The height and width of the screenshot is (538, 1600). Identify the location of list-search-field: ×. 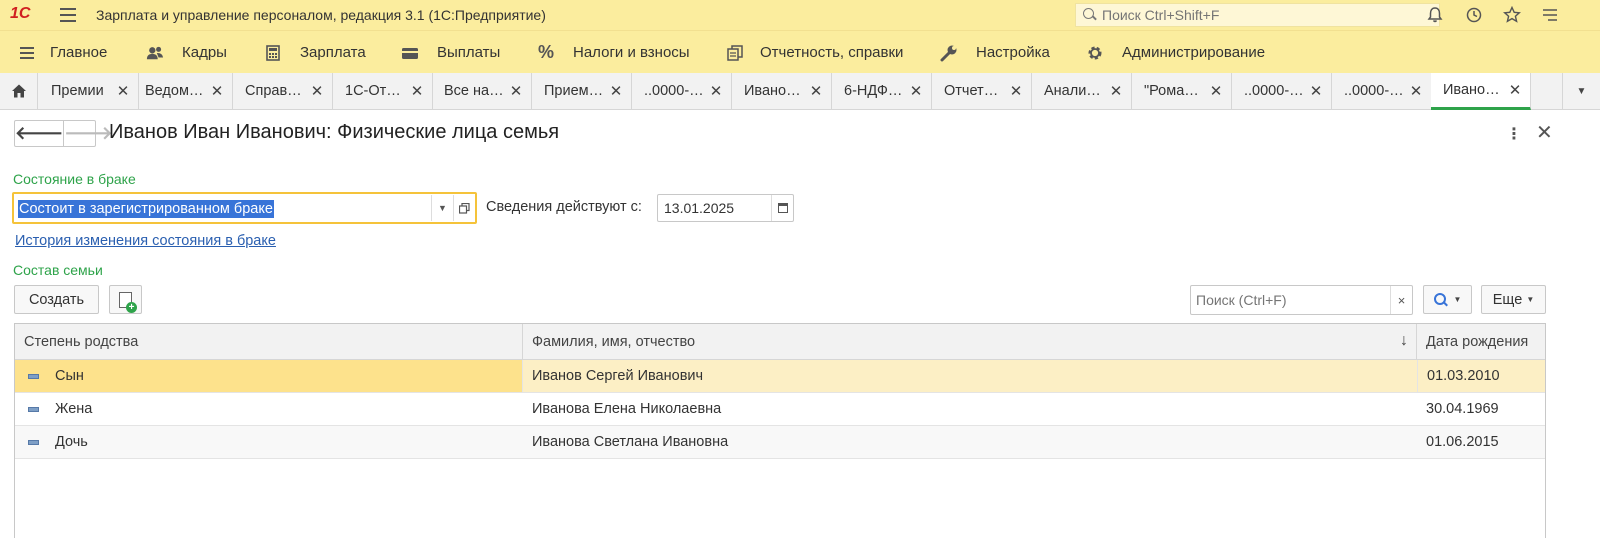
(1301, 300).